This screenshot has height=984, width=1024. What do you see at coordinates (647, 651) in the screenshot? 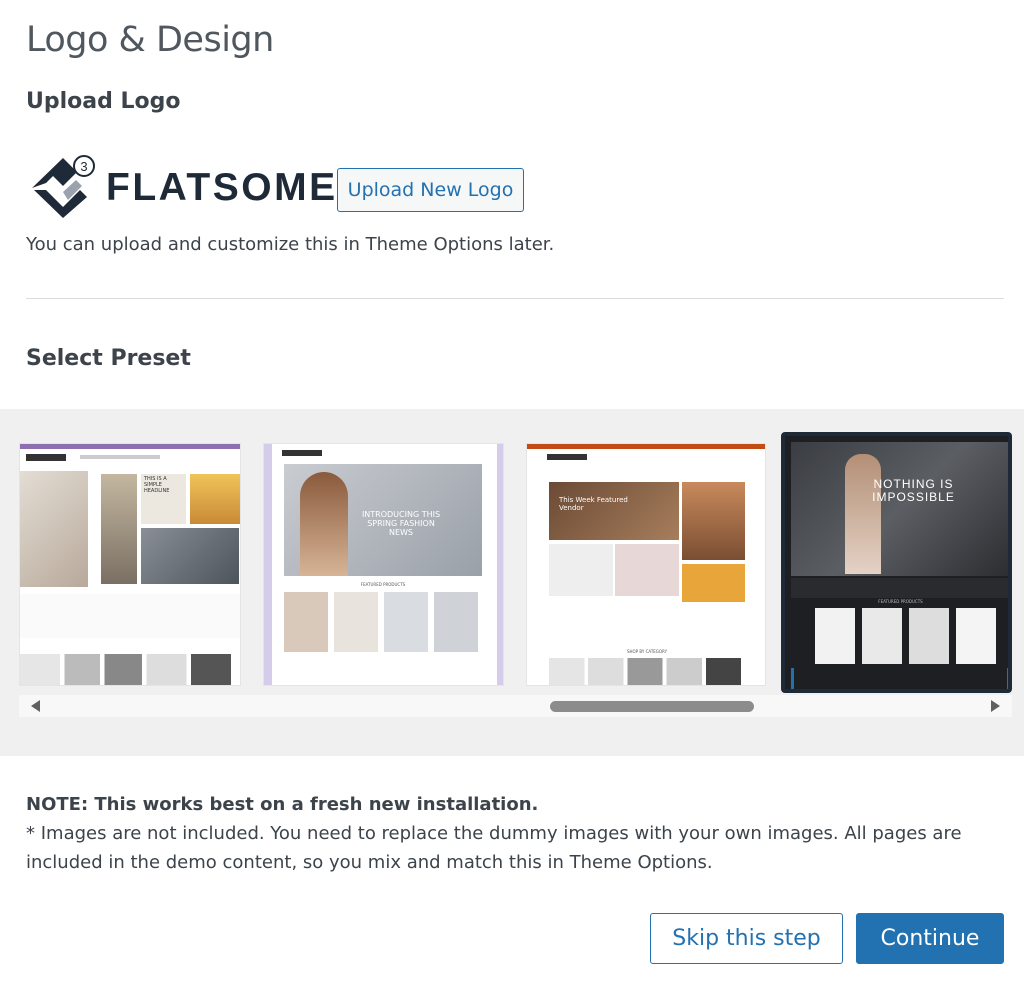
I see `preset-section-label: SHOP BY CATEGORY` at bounding box center [647, 651].